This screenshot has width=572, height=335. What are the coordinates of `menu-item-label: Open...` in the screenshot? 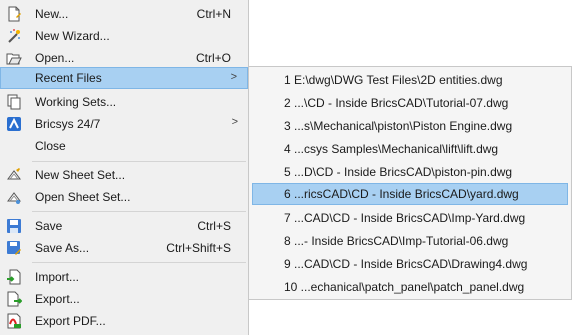 It's located at (55, 58).